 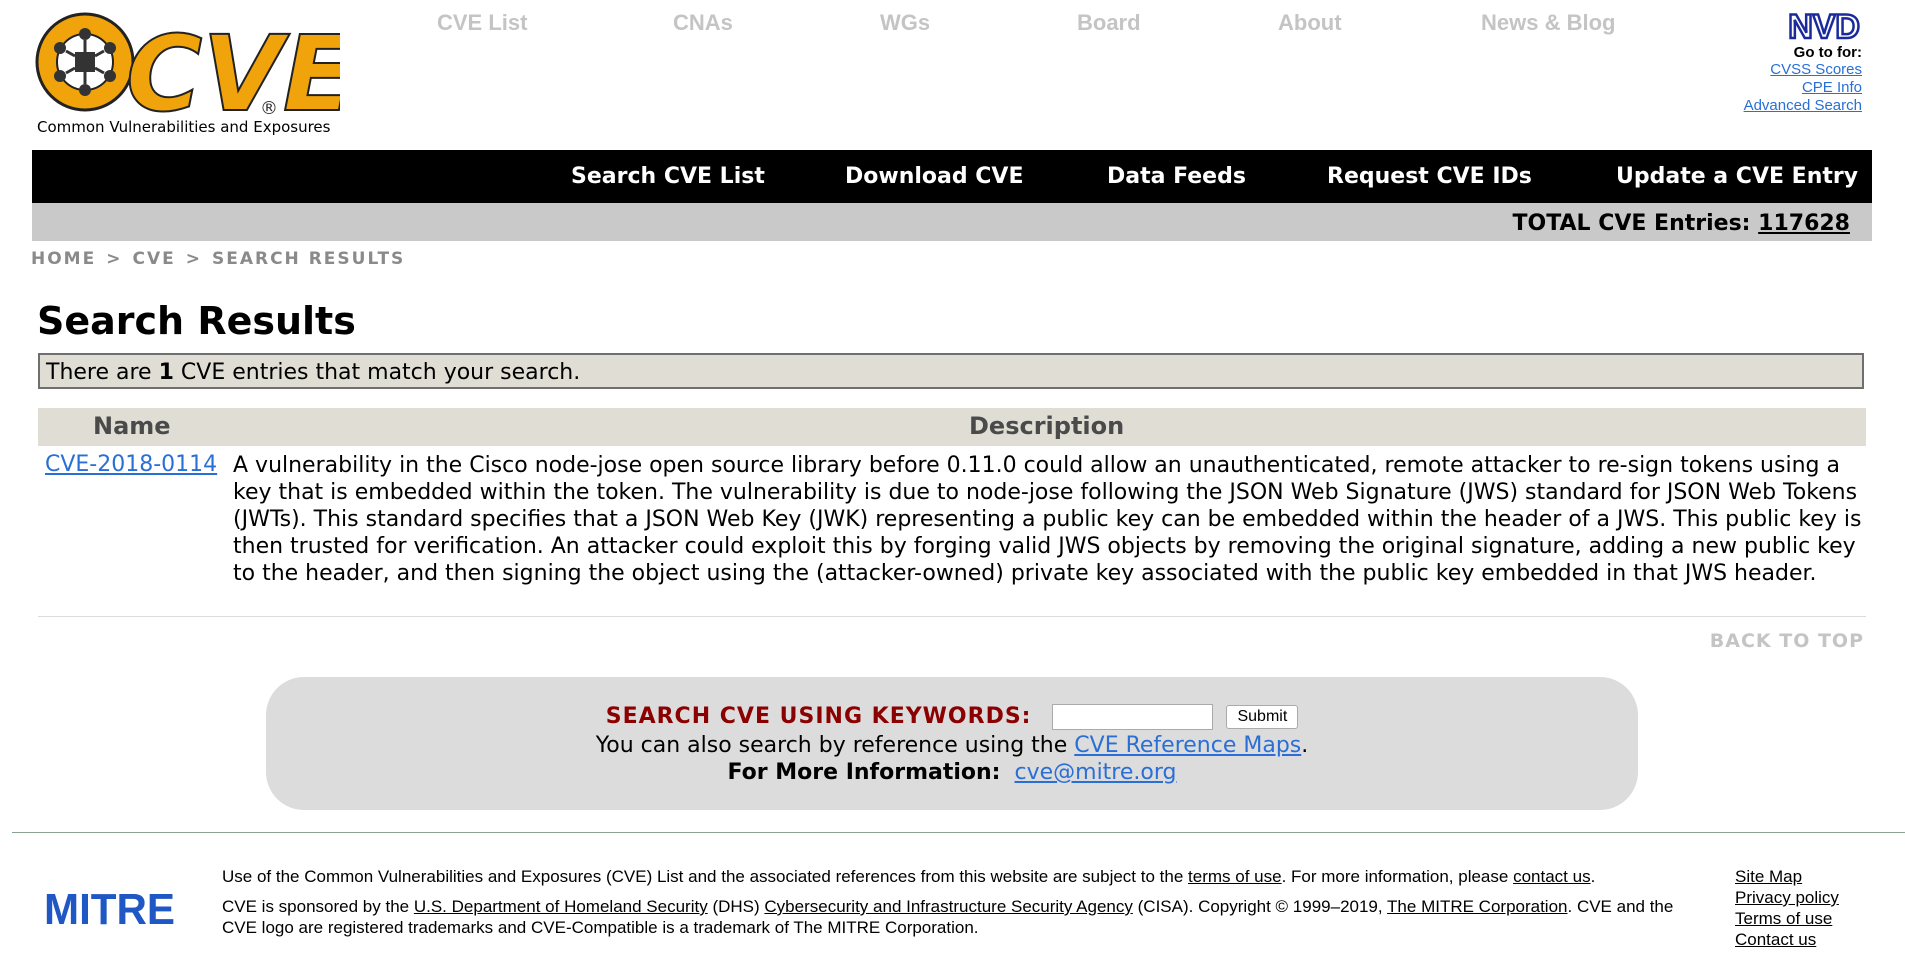 I want to click on back-to-top-link: BACK TO TOP, so click(x=1787, y=641).